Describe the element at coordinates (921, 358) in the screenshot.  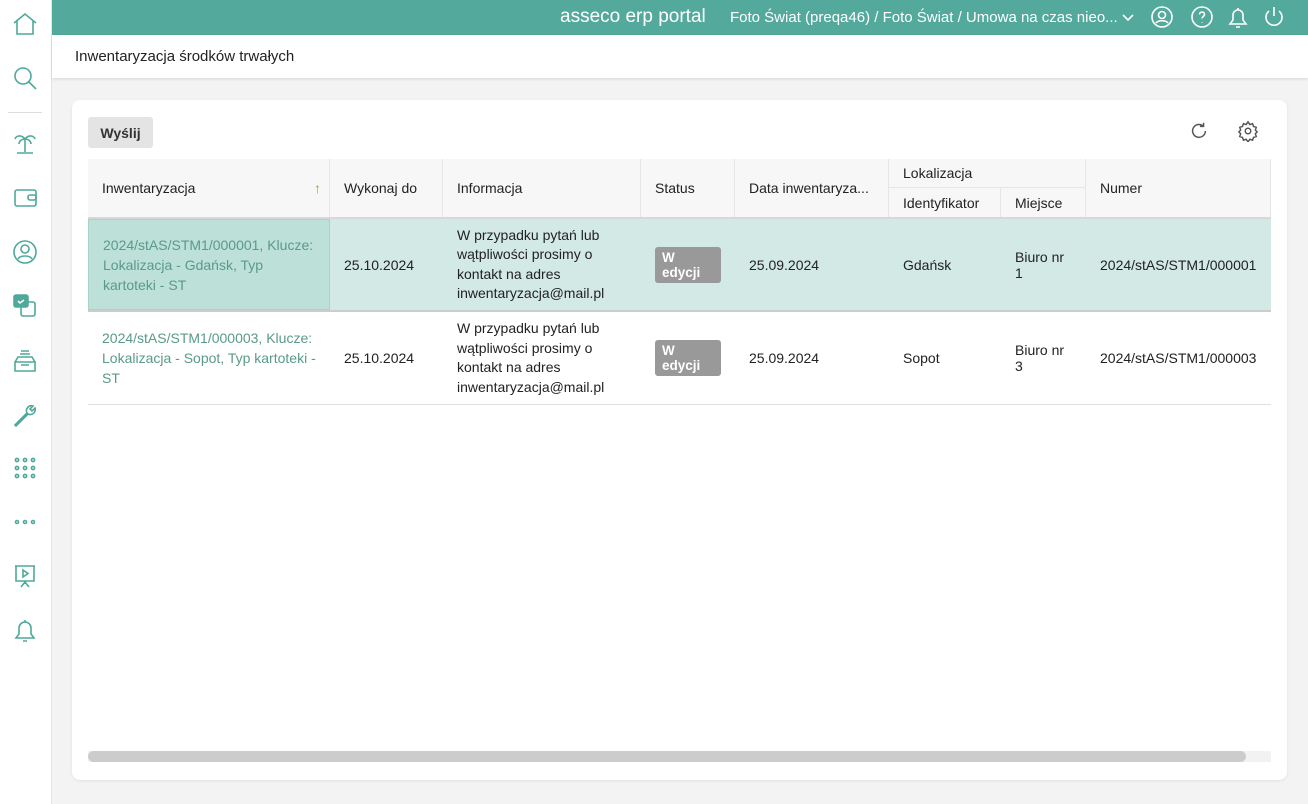
I see `cell-identyfikator: Sopot` at that location.